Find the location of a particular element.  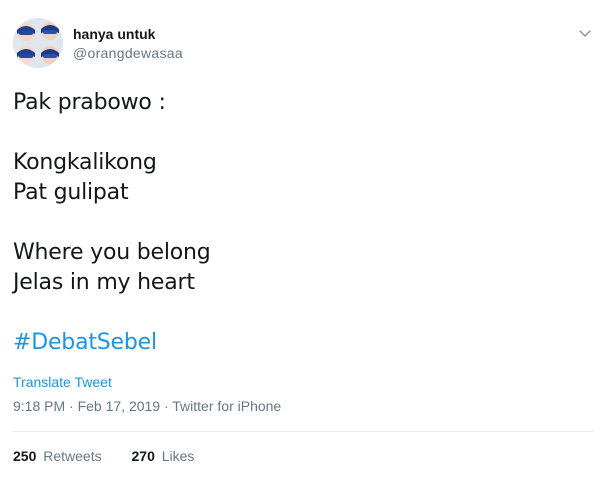

hashtag-link: #DebatSebel is located at coordinates (112, 343).